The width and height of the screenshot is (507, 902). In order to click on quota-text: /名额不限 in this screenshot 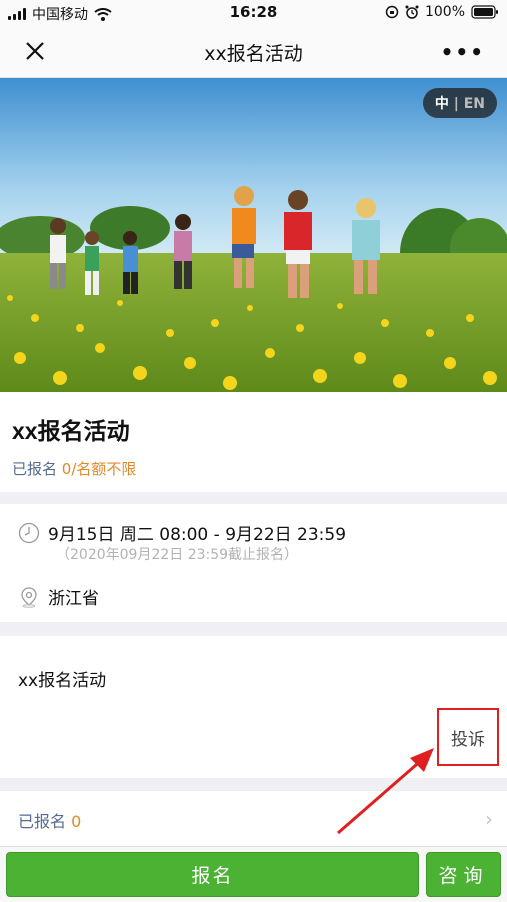, I will do `click(104, 469)`.